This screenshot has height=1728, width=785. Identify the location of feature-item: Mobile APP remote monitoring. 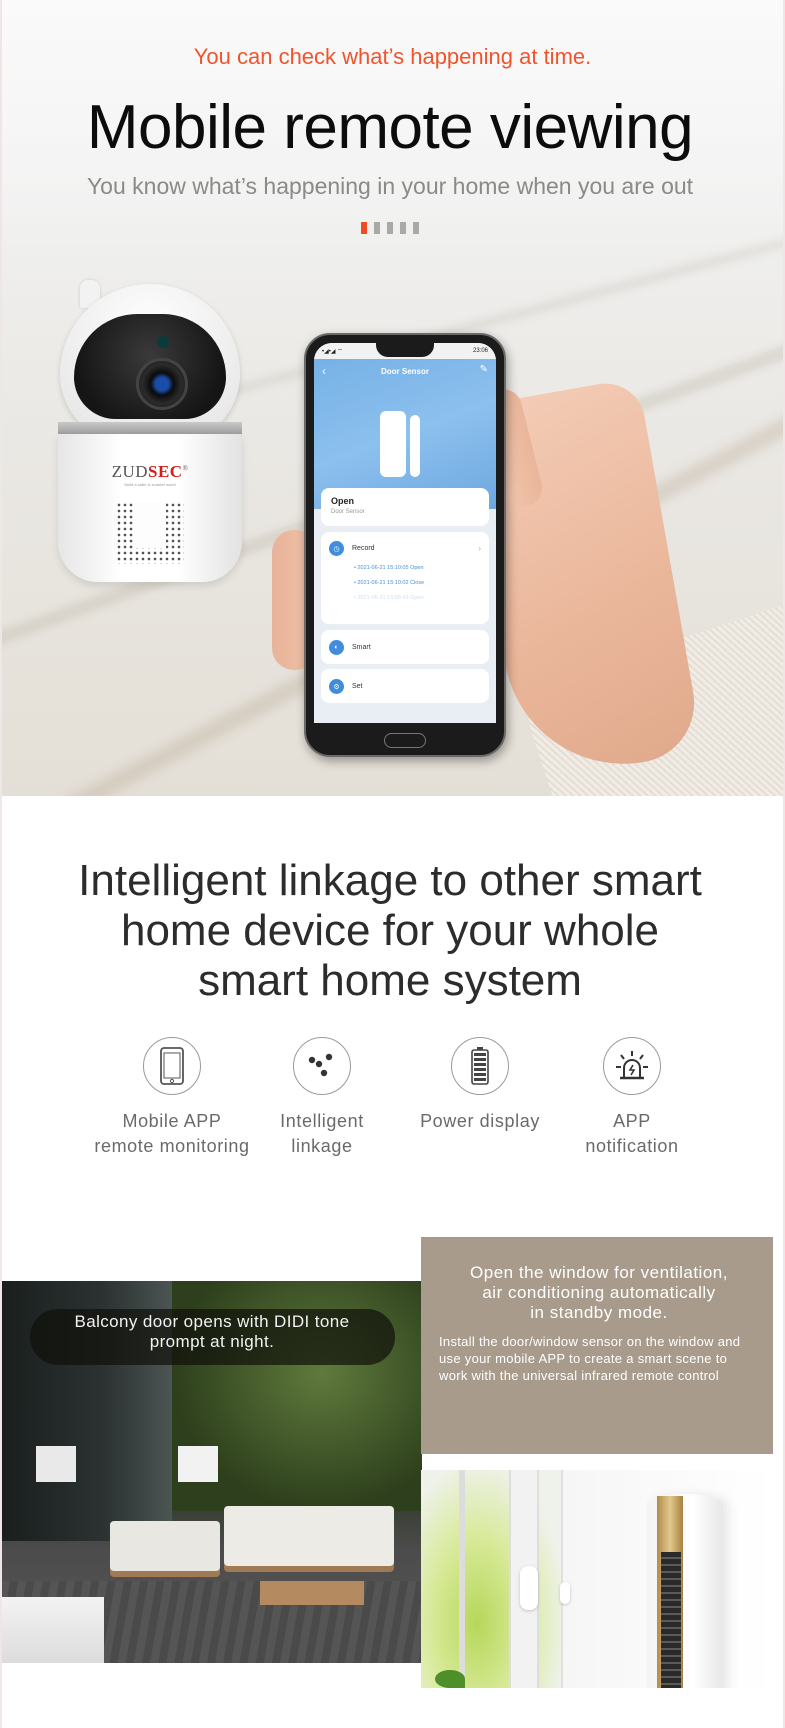
(172, 1098).